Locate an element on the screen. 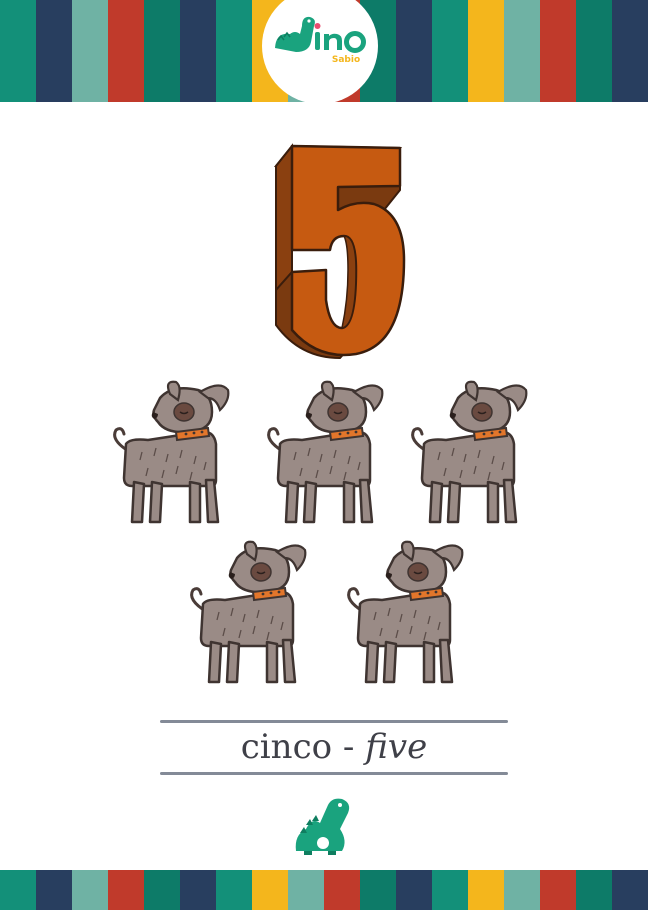 This screenshot has width=648, height=910. dino-logo-icon: Sabio is located at coordinates (320, 40).